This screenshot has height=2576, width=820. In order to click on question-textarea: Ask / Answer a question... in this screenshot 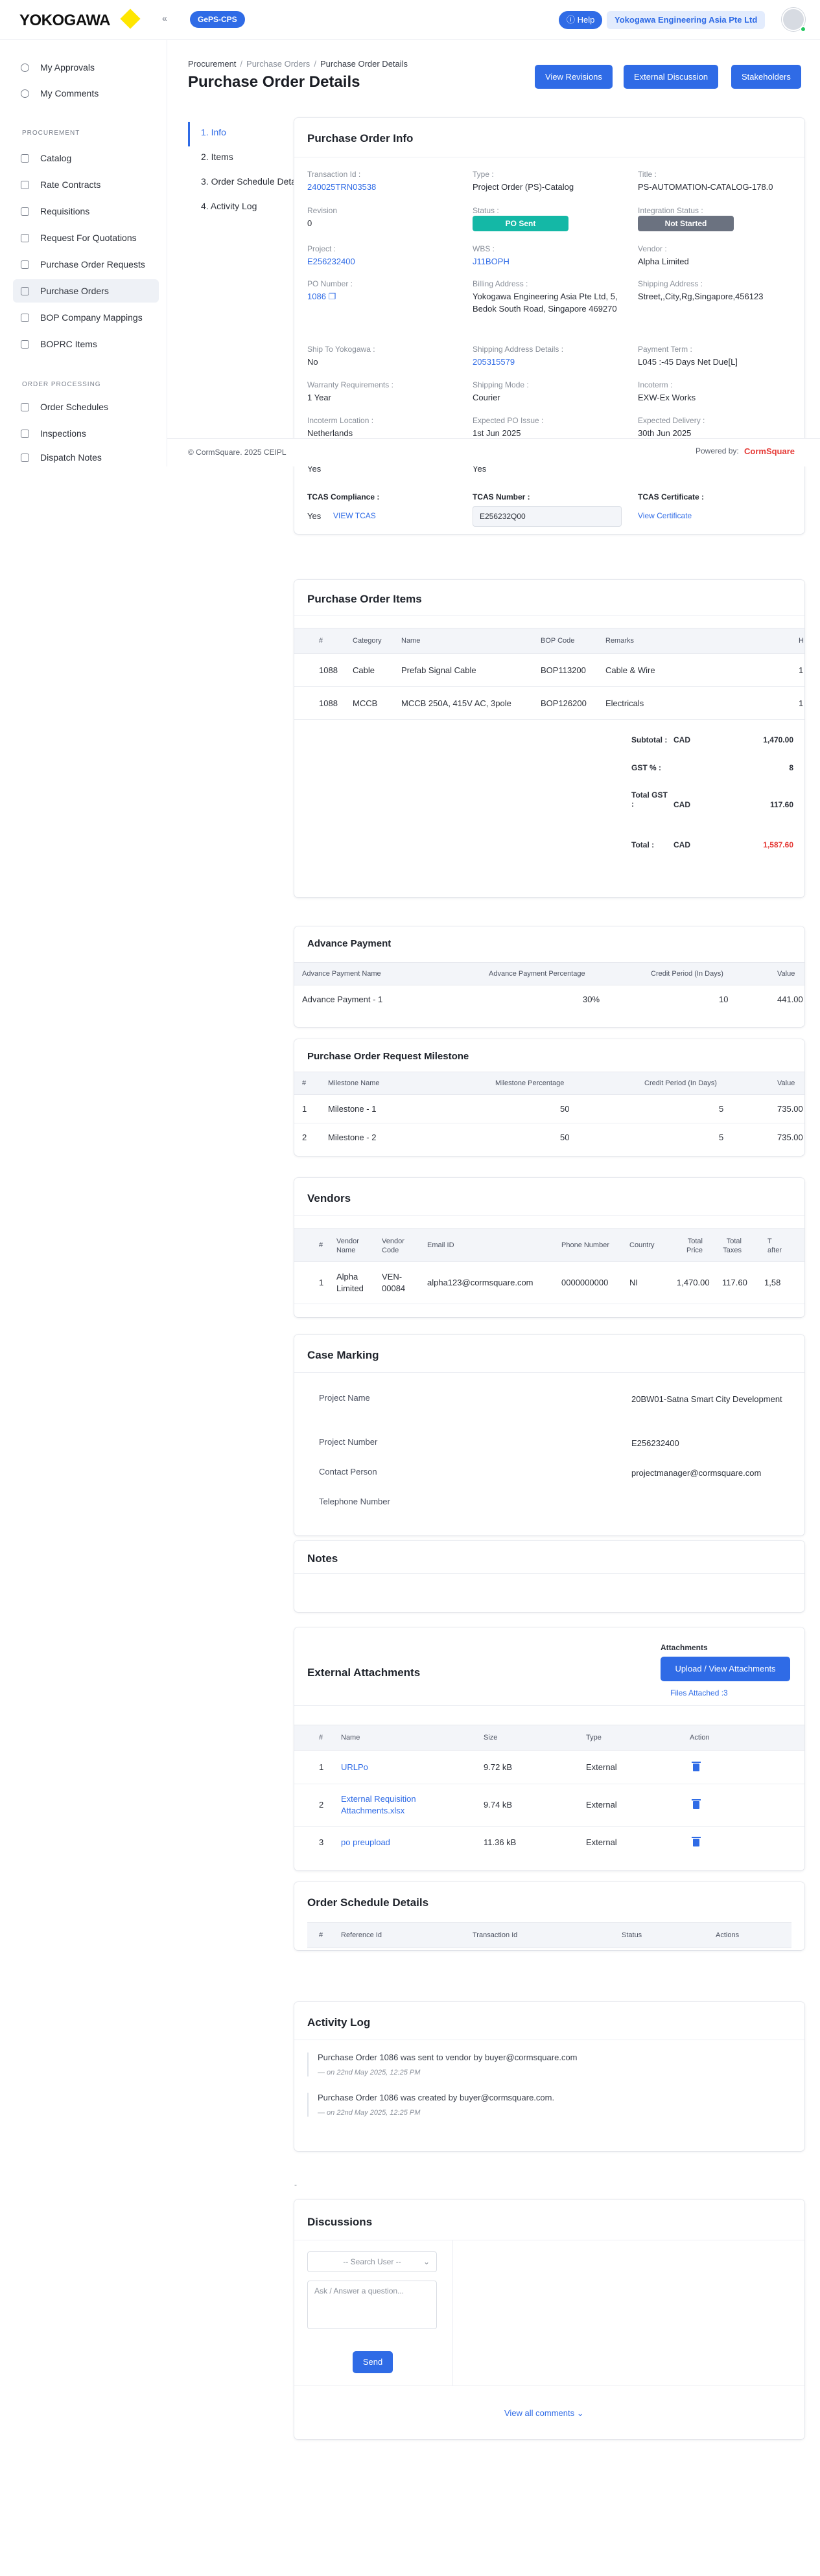, I will do `click(372, 2305)`.